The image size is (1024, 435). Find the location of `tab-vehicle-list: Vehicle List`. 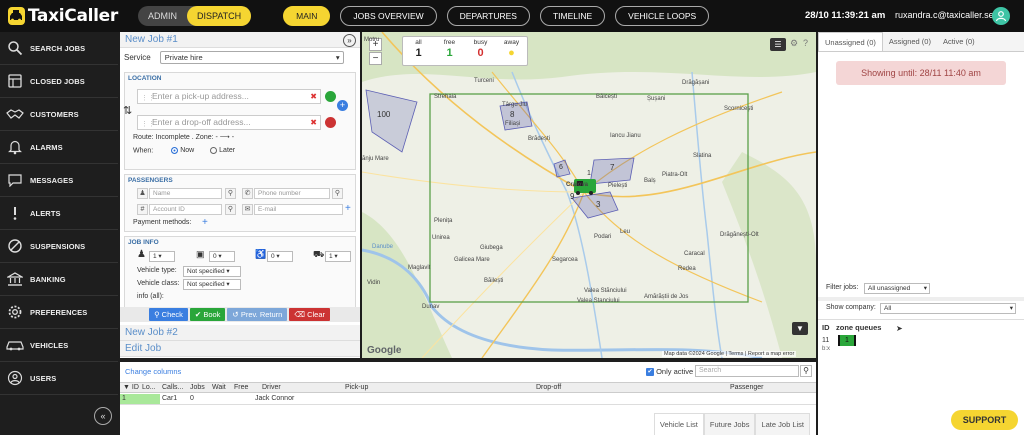

tab-vehicle-list: Vehicle List is located at coordinates (678, 424).